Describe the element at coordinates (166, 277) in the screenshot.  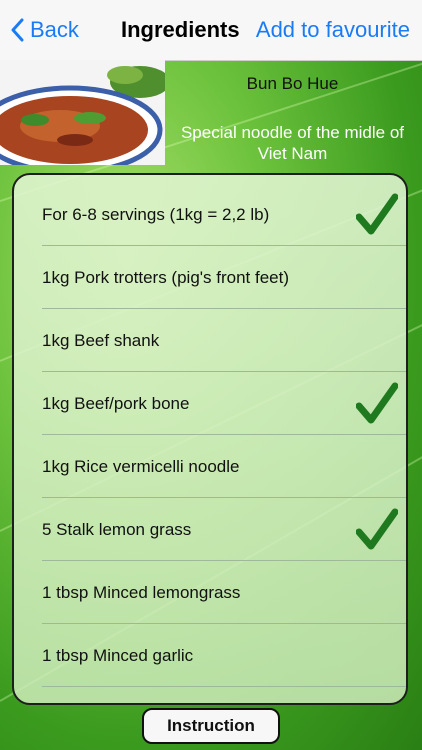
I see `ingredient-label: 1kg Pork trotters (pig's front feet)` at that location.